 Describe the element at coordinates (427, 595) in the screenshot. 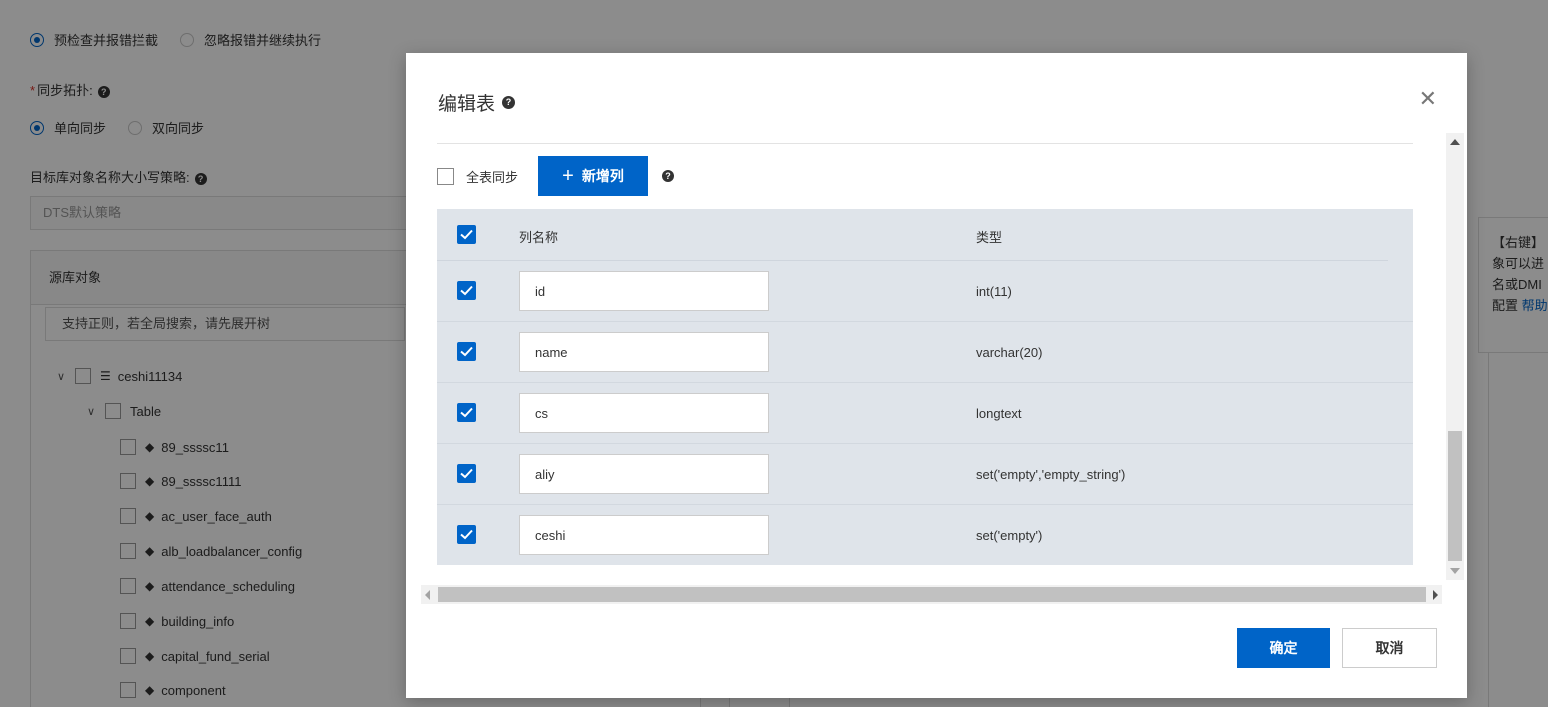

I see `scroll-left-arrow-icon` at that location.